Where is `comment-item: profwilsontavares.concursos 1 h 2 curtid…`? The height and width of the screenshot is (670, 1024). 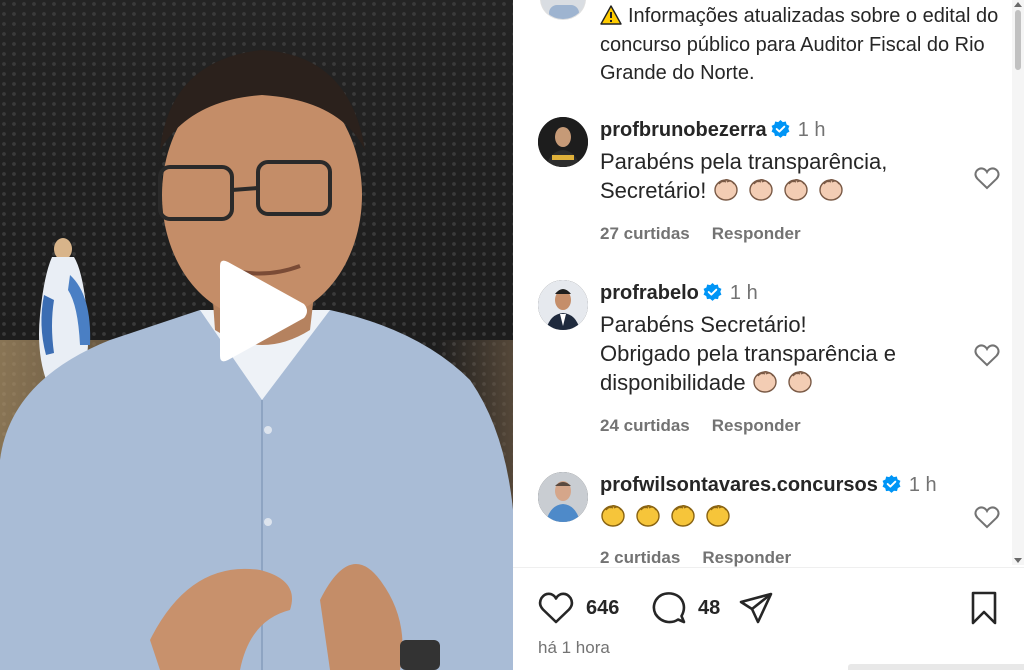
comment-item: profwilsontavares.concursos 1 h 2 curtid… is located at coordinates (773, 519).